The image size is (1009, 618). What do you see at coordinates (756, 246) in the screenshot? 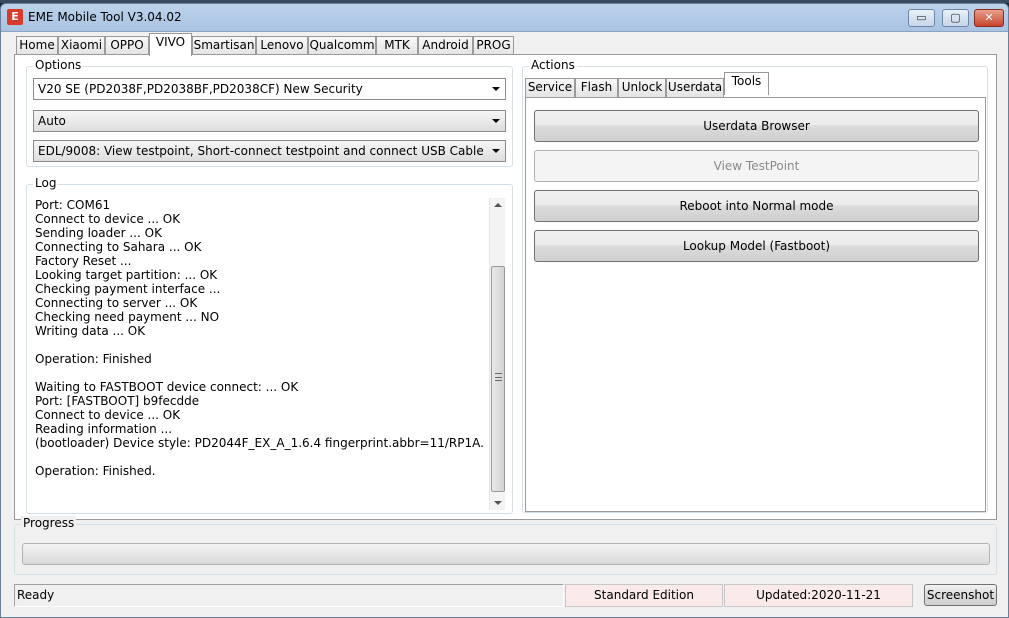
I see `lookup-model-button: Lookup Model (Fastboot)` at bounding box center [756, 246].